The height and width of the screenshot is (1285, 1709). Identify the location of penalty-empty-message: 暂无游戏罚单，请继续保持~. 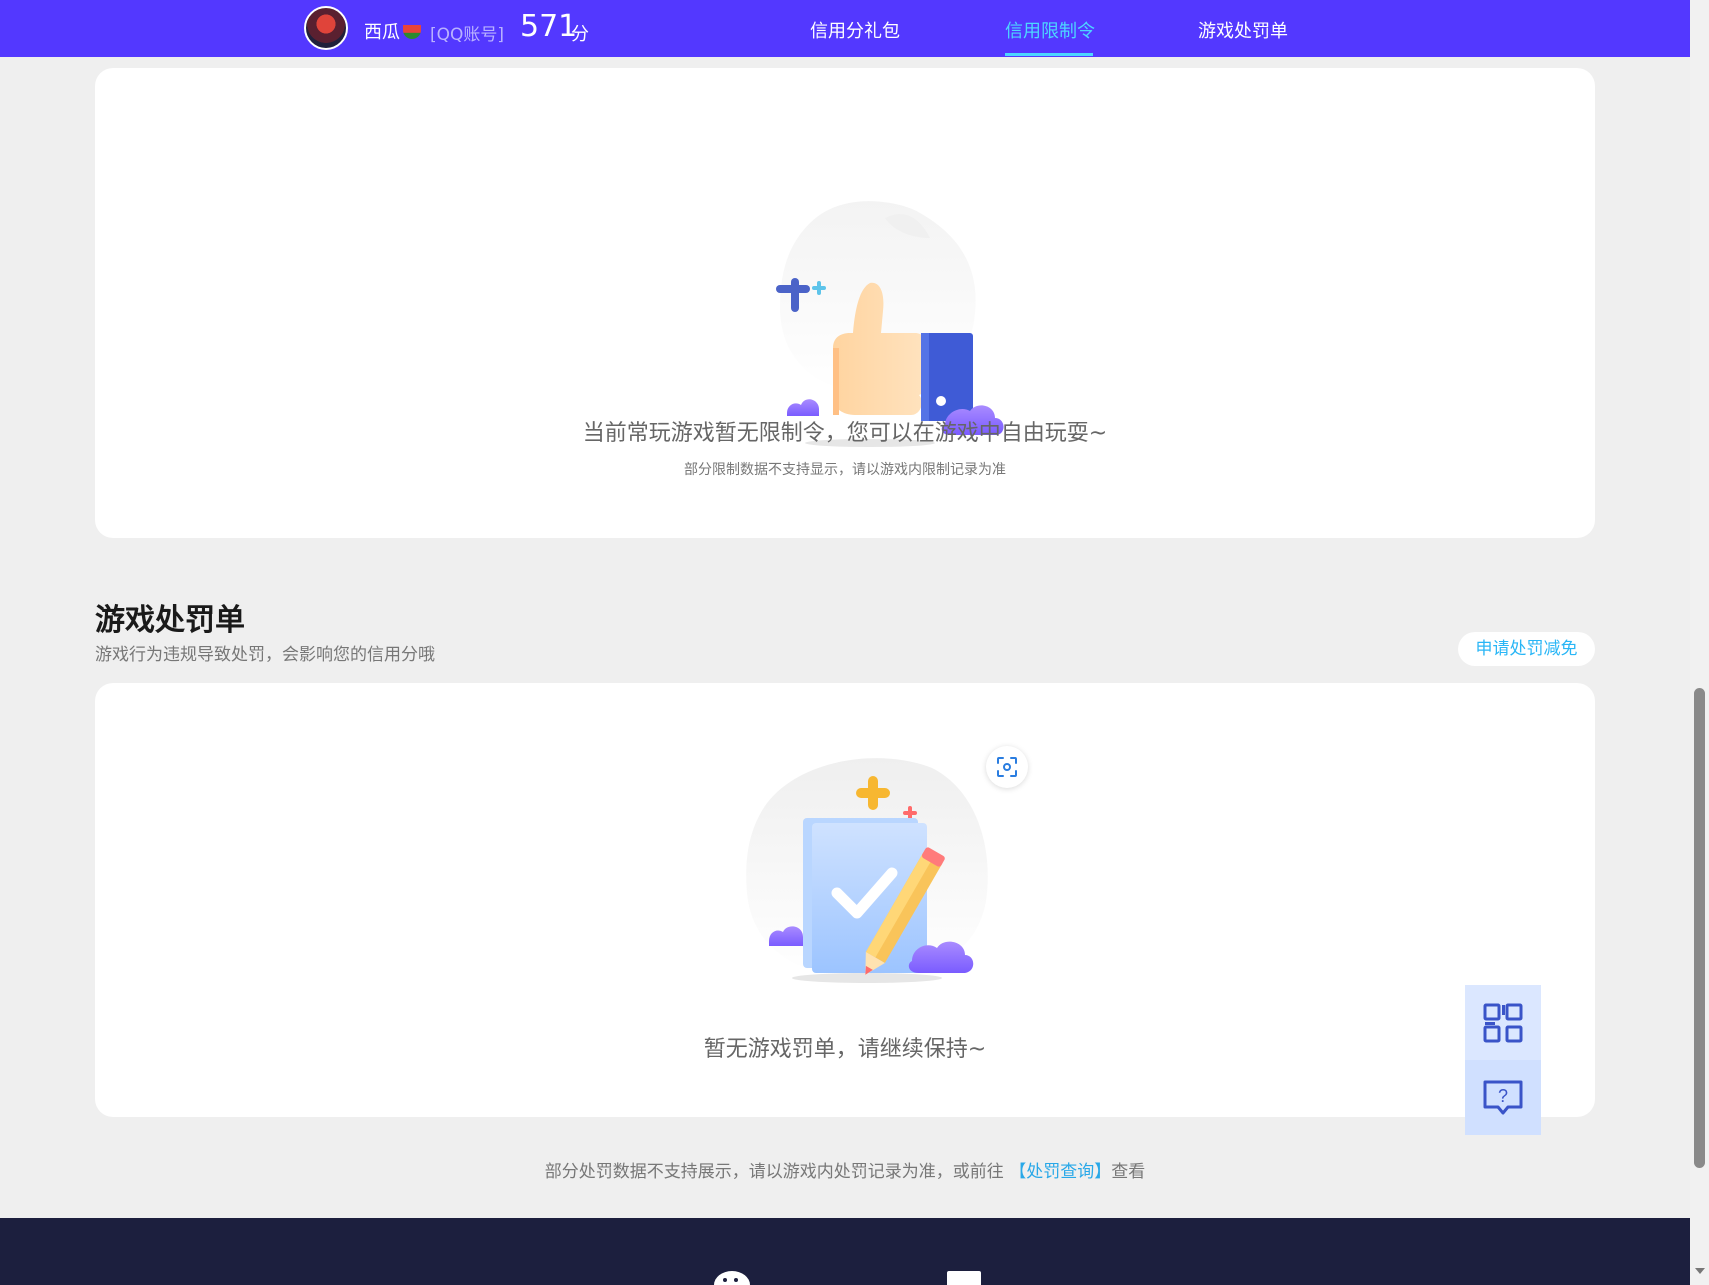
(845, 1049).